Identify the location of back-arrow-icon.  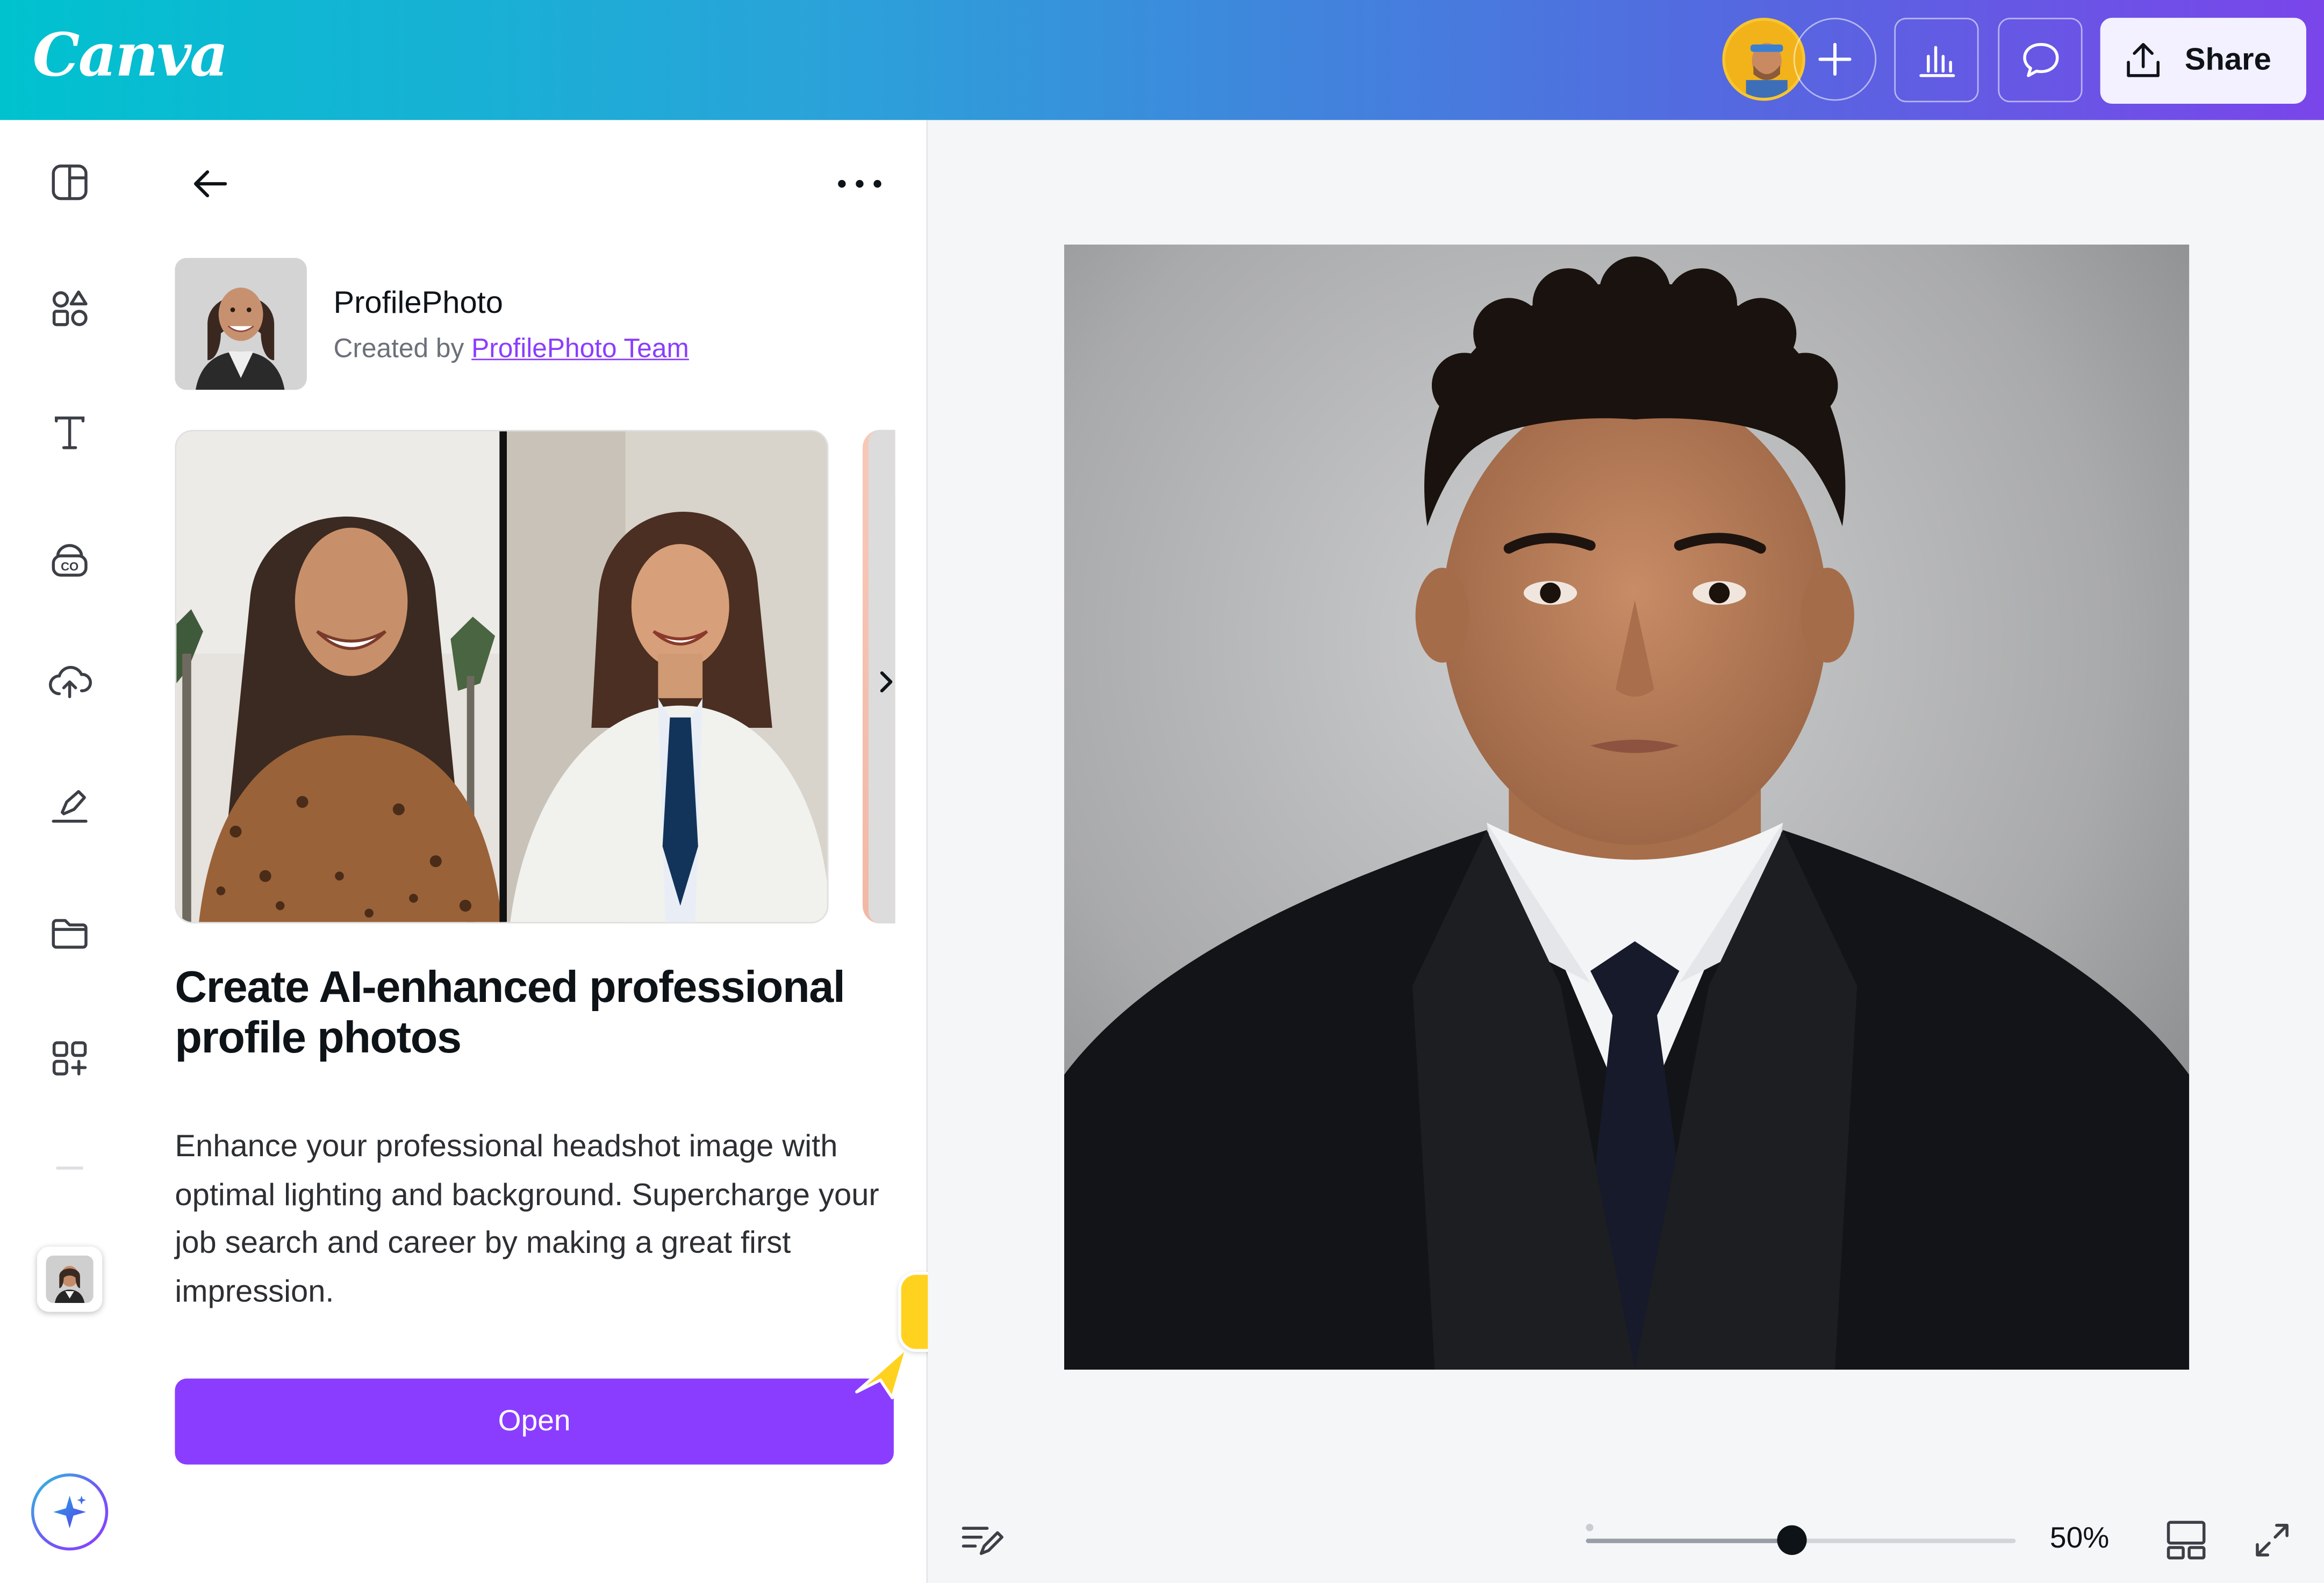
(210, 183).